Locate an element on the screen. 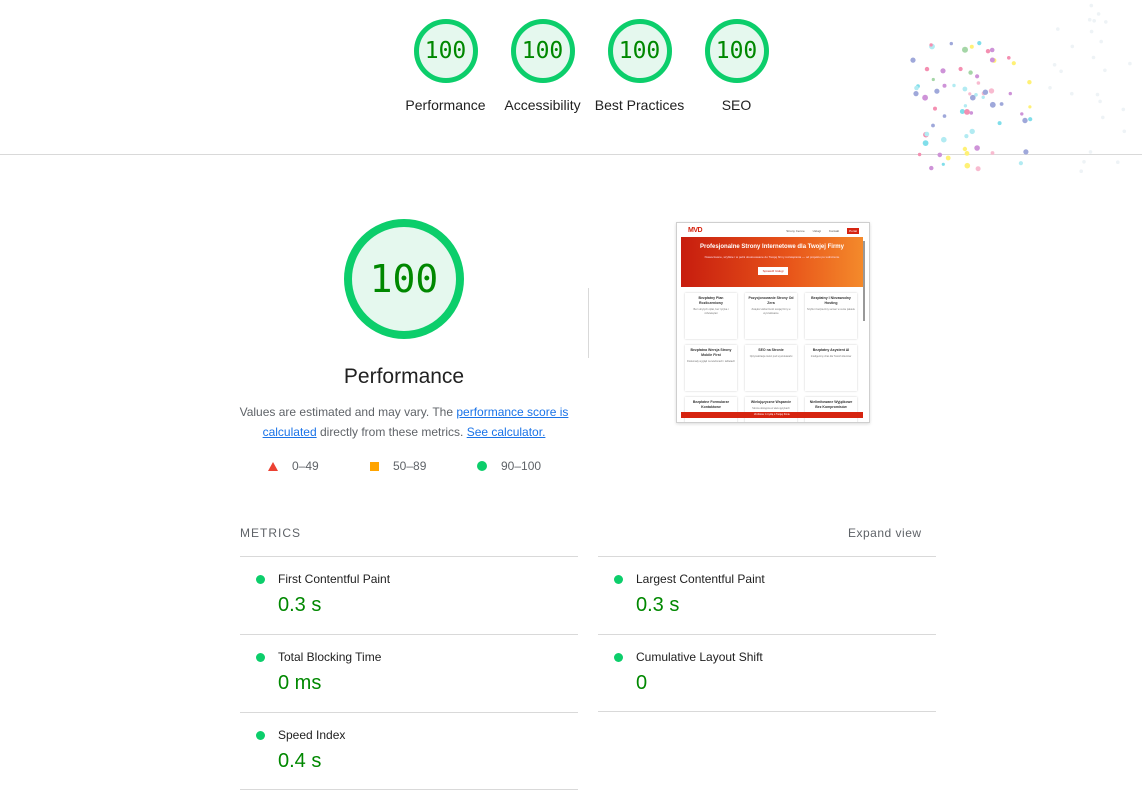 Image resolution: width=1142 pixels, height=792 pixels. thumb-card-title: Bezpłatny Asystent AI is located at coordinates (831, 350).